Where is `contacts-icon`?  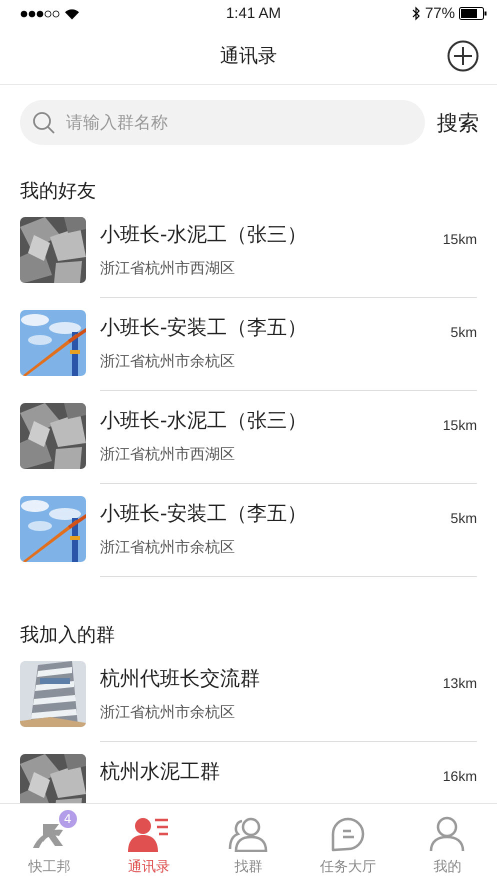 contacts-icon is located at coordinates (149, 834).